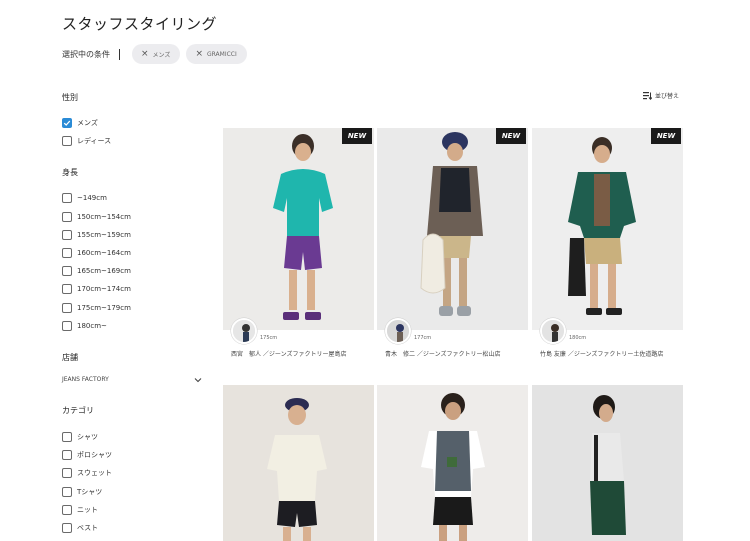 This screenshot has height=541, width=750. Describe the element at coordinates (86, 54) in the screenshot. I see `conditions-label: 選択中の条件` at that location.